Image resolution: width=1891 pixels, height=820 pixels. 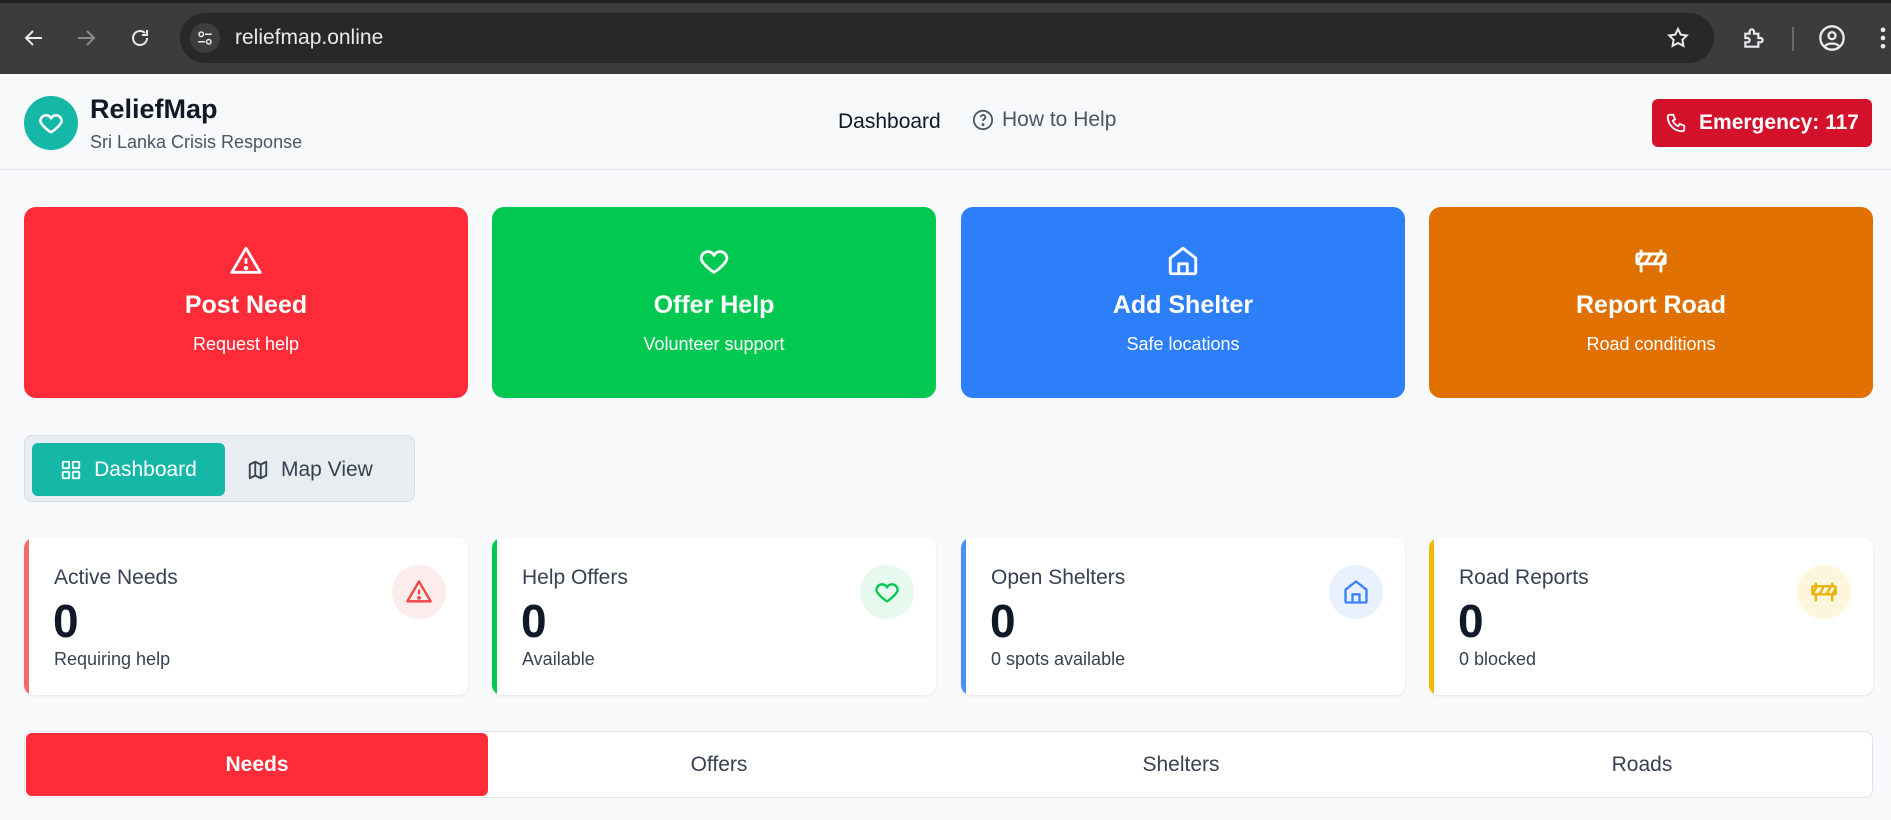 I want to click on phone-icon, so click(x=1676, y=123).